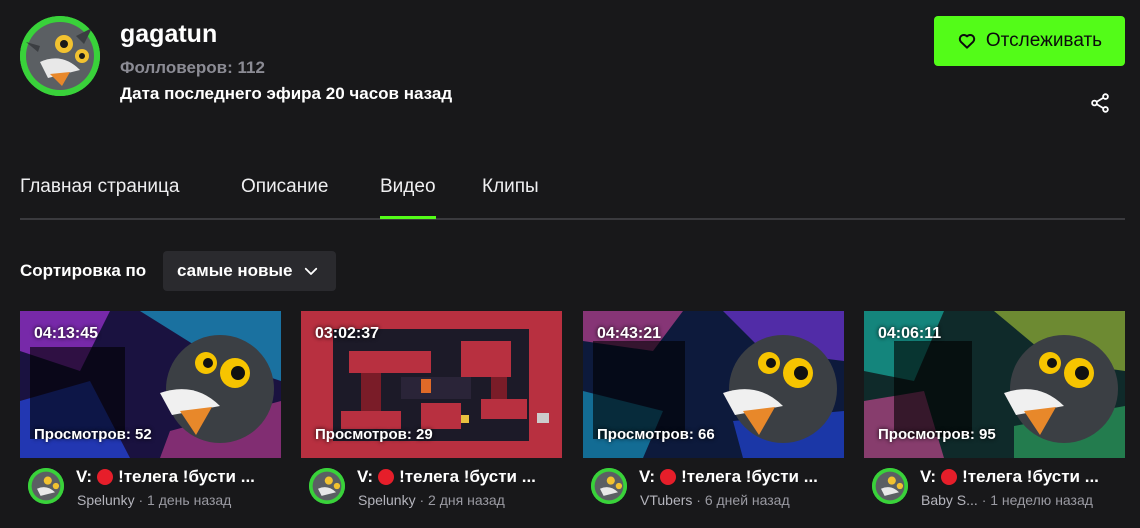 This screenshot has width=1140, height=528. I want to click on last-stream-info: Дата последнего эфира 20 часов назад, so click(286, 93).